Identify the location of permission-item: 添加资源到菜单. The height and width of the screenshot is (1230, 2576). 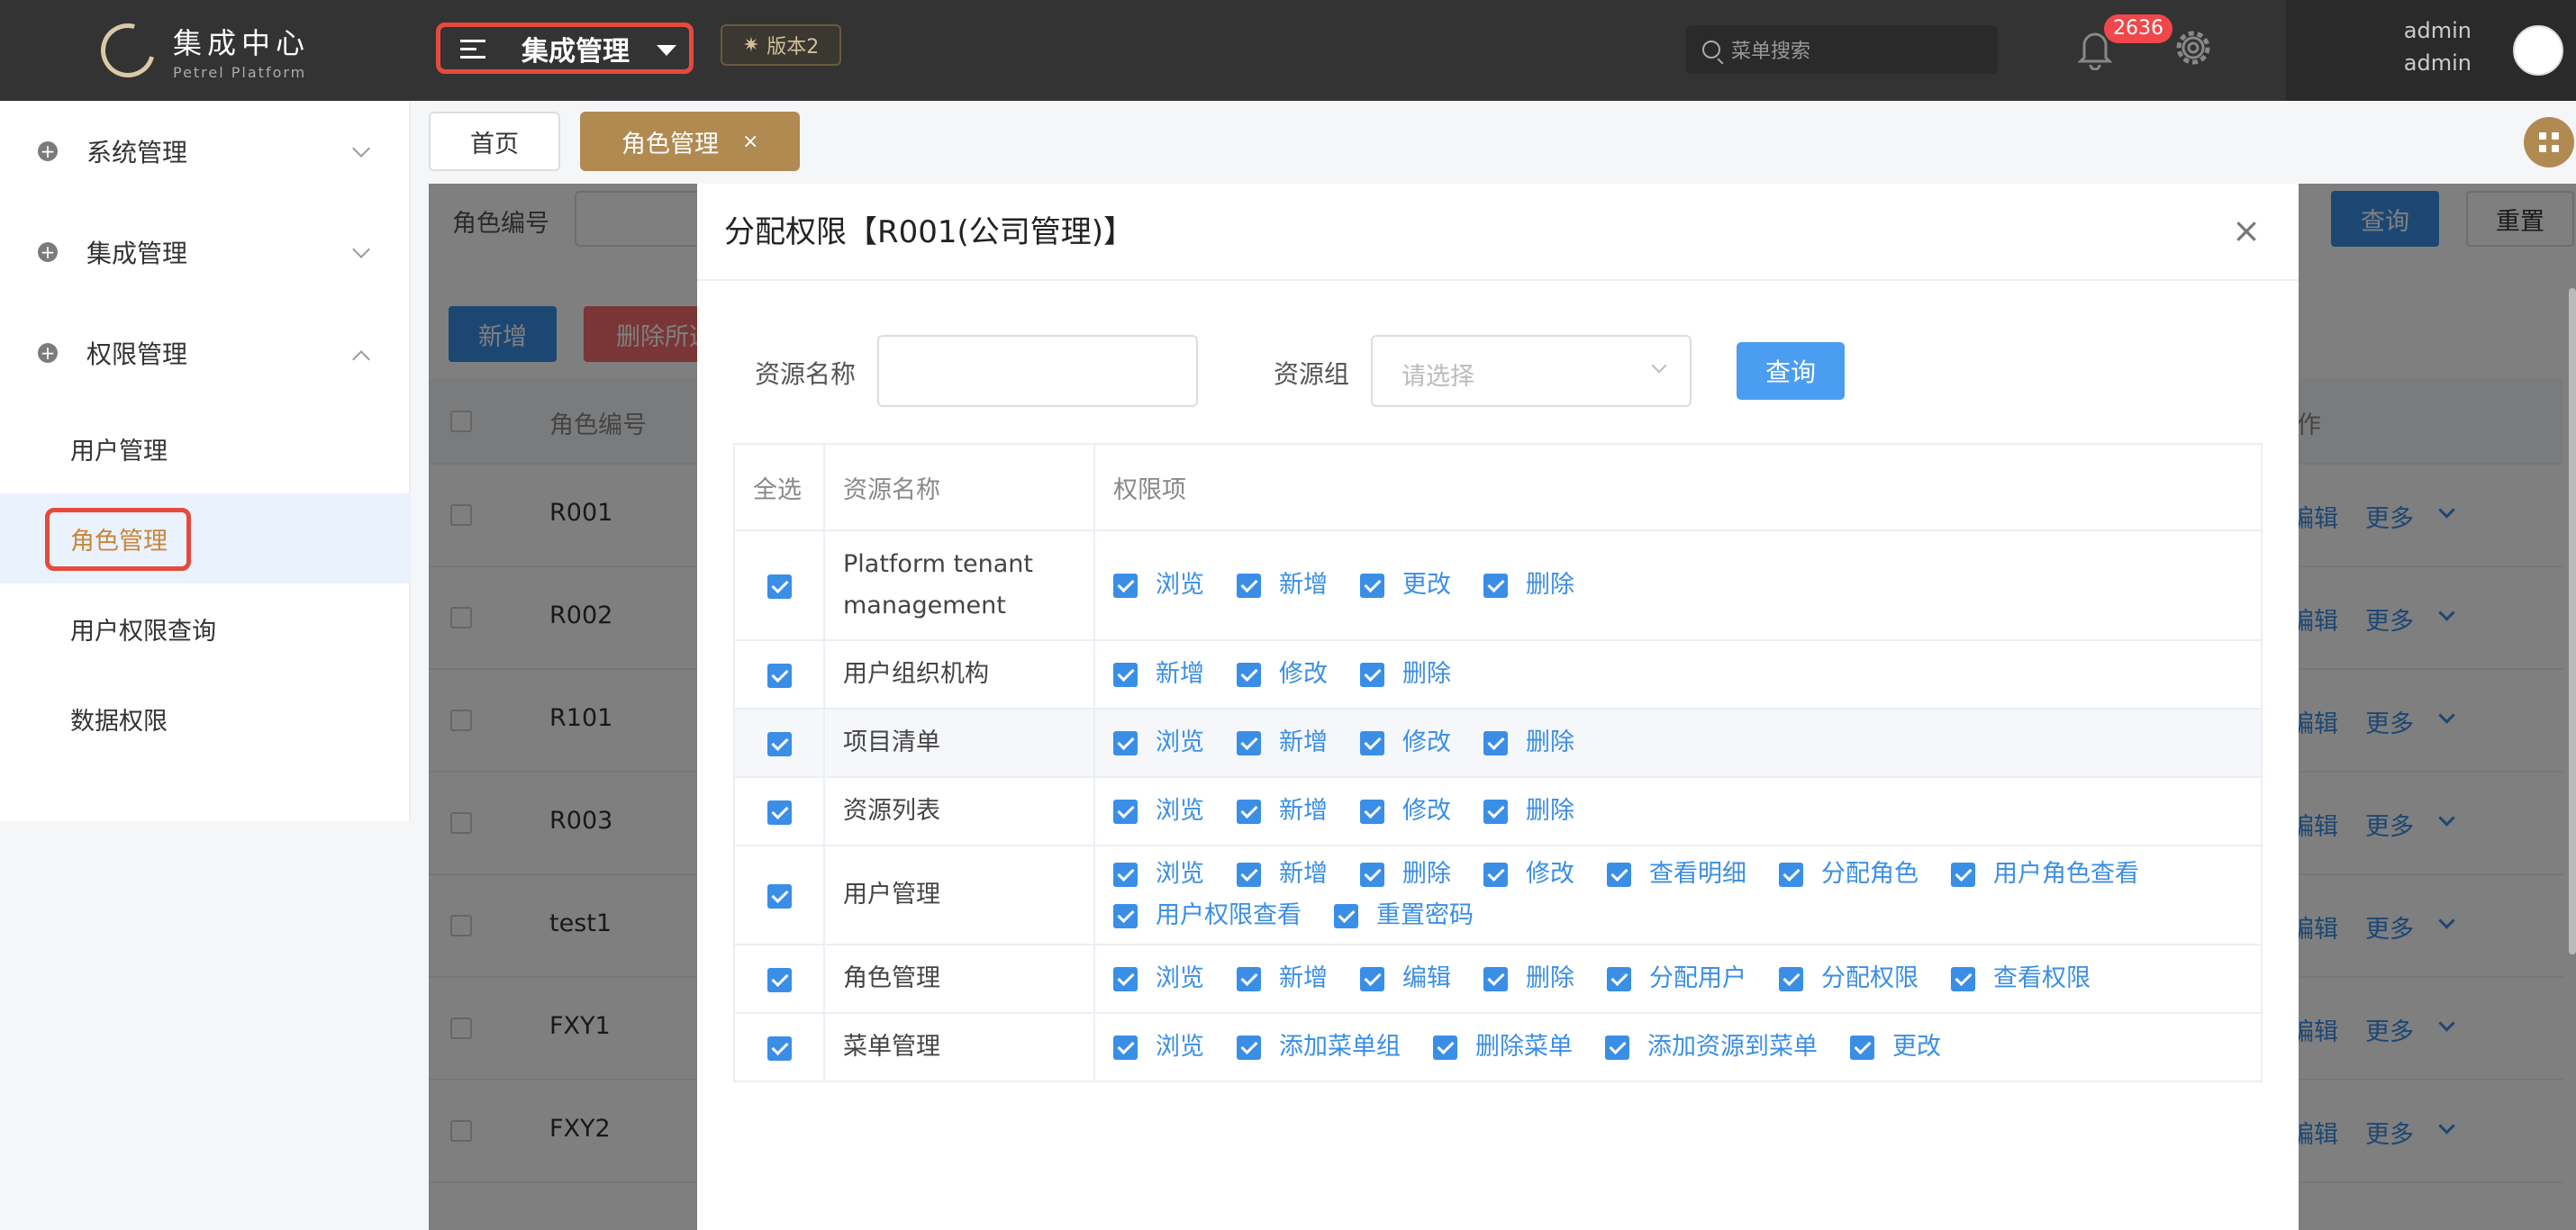
(1711, 1047).